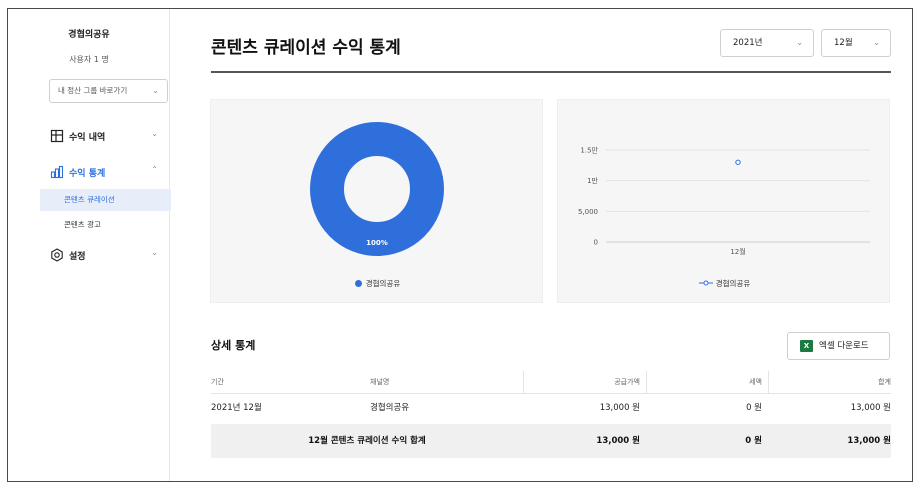  I want to click on sidebar-item-revenue-history: 수익 내역 ⌄, so click(89, 137).